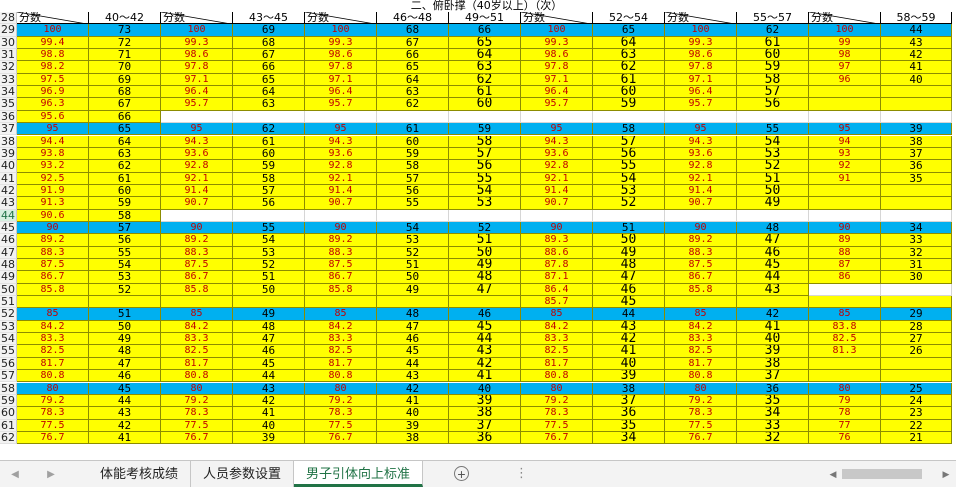  Describe the element at coordinates (485, 339) in the screenshot. I see `count-cell: 44` at that location.